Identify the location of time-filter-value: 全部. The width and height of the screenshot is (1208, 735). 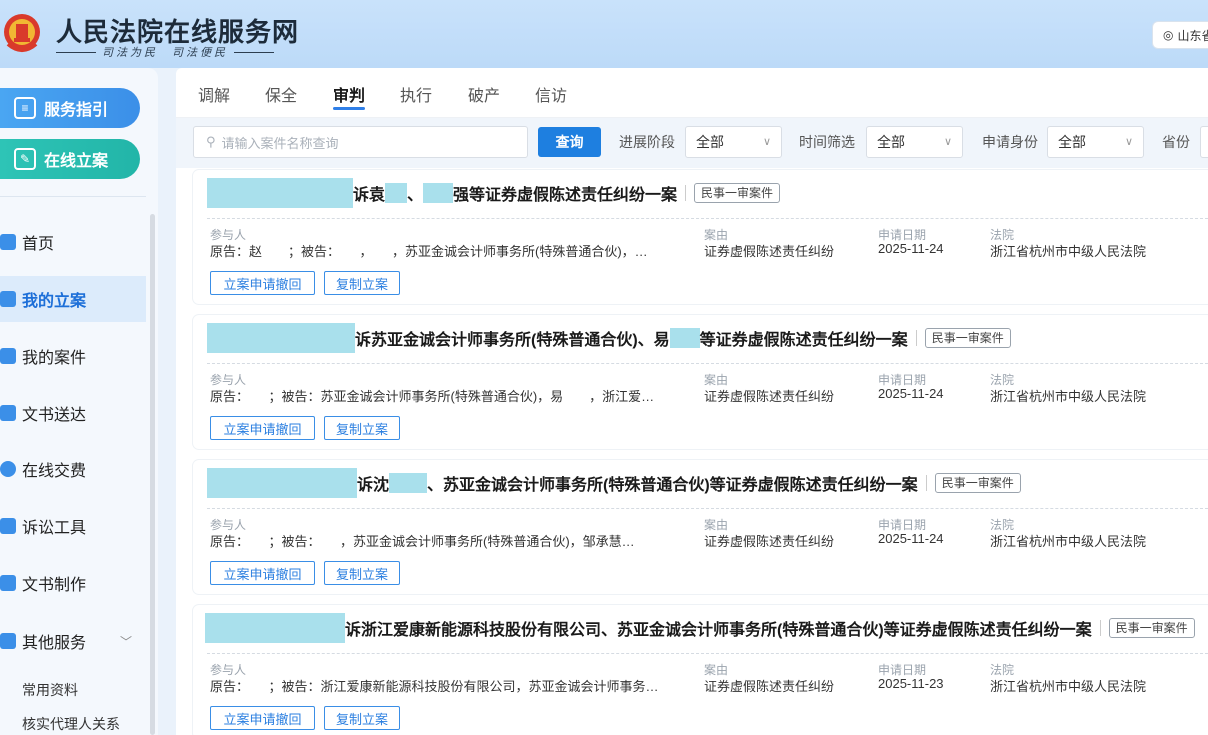
(891, 142).